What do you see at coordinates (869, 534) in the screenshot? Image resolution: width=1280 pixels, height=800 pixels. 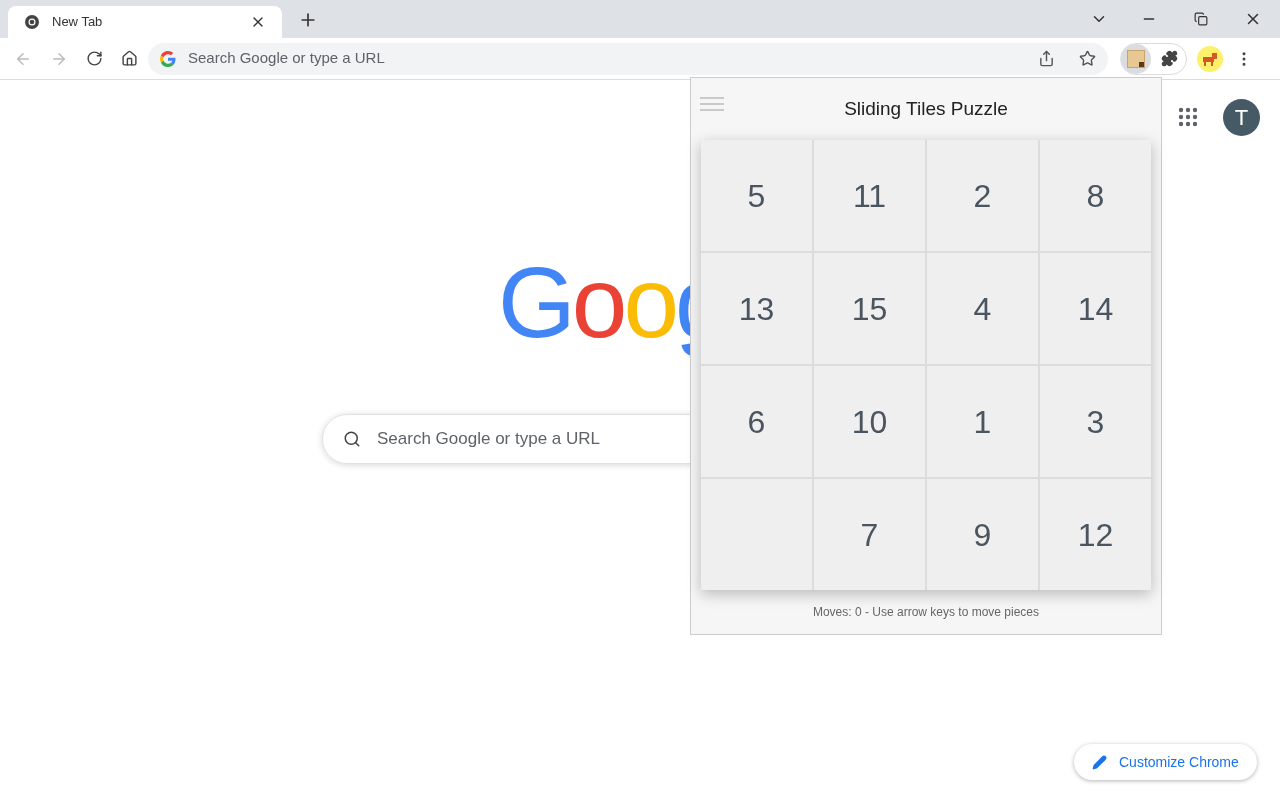 I see `puzzle-tile: 7` at bounding box center [869, 534].